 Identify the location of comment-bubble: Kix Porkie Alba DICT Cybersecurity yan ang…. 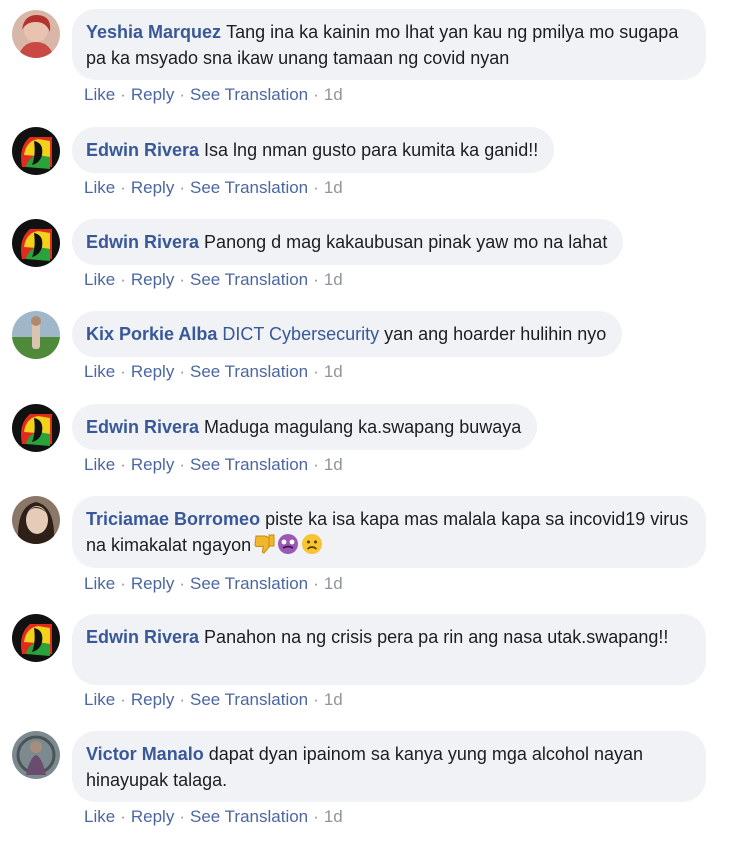
(347, 334).